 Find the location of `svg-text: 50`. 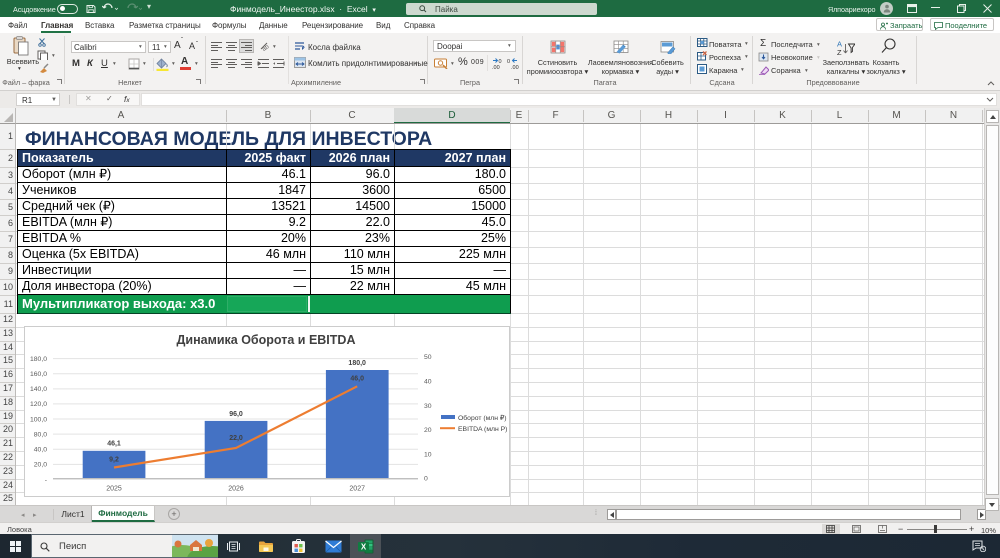

svg-text: 50 is located at coordinates (428, 357).